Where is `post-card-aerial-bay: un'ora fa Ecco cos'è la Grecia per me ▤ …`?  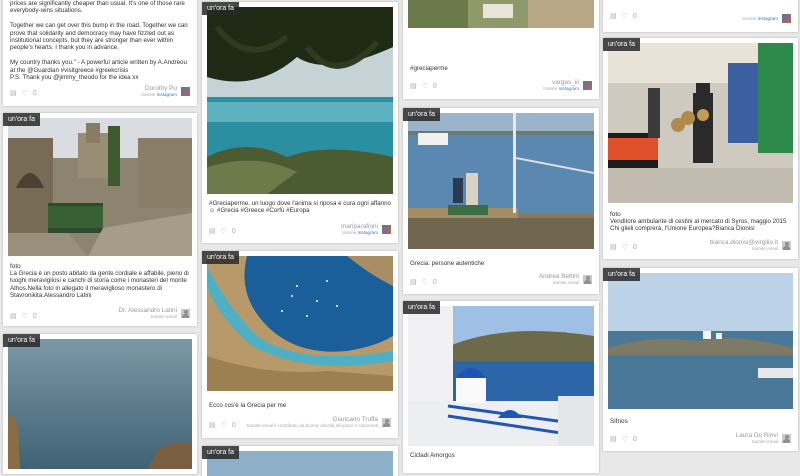 post-card-aerial-bay: un'ora fa Ecco cos'è la Grecia per me ▤ … is located at coordinates (300, 344).